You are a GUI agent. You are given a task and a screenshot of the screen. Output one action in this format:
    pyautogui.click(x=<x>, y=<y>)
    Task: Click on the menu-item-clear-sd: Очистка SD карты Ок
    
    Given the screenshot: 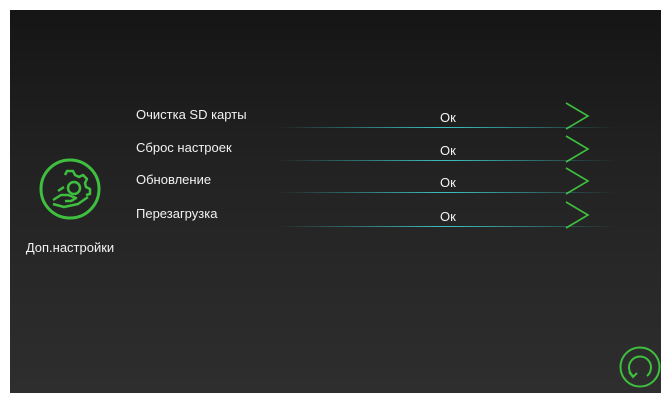 What is the action you would take?
    pyautogui.click(x=376, y=116)
    